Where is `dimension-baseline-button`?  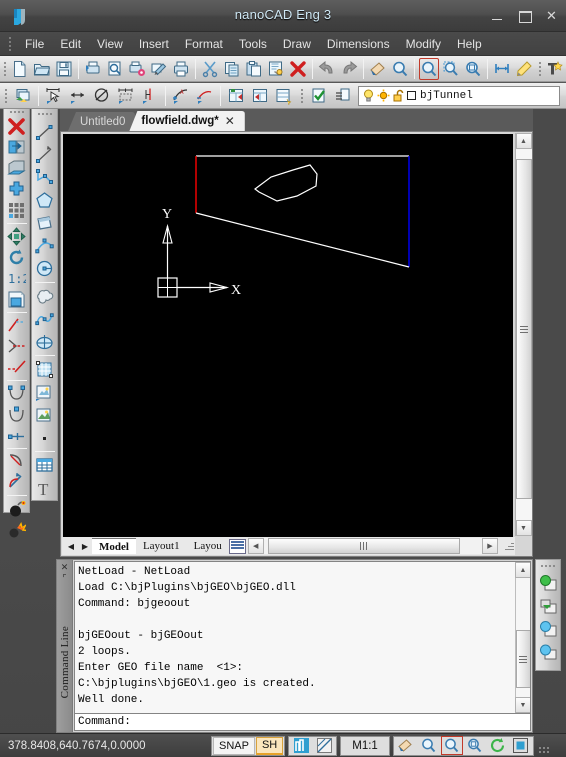 dimension-baseline-button is located at coordinates (126, 96).